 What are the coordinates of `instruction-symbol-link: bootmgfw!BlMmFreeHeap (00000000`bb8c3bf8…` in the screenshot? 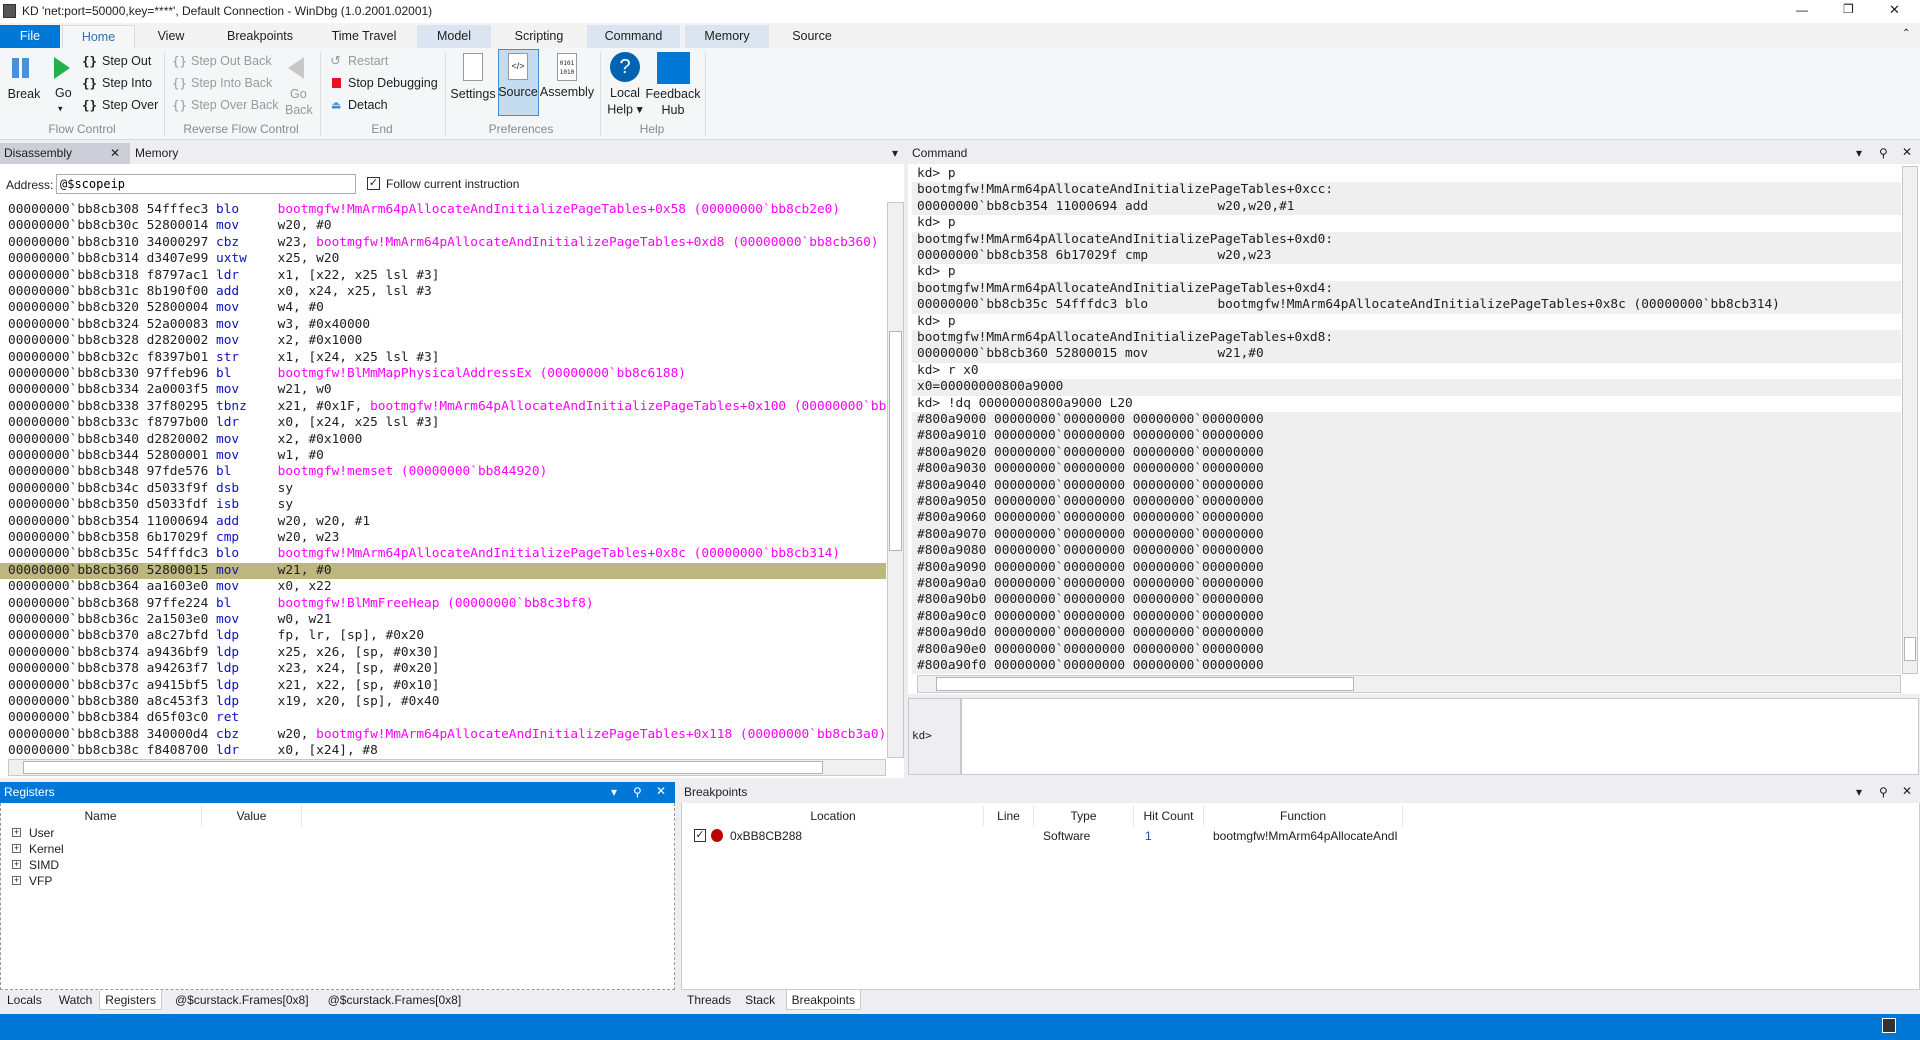 It's located at (436, 603).